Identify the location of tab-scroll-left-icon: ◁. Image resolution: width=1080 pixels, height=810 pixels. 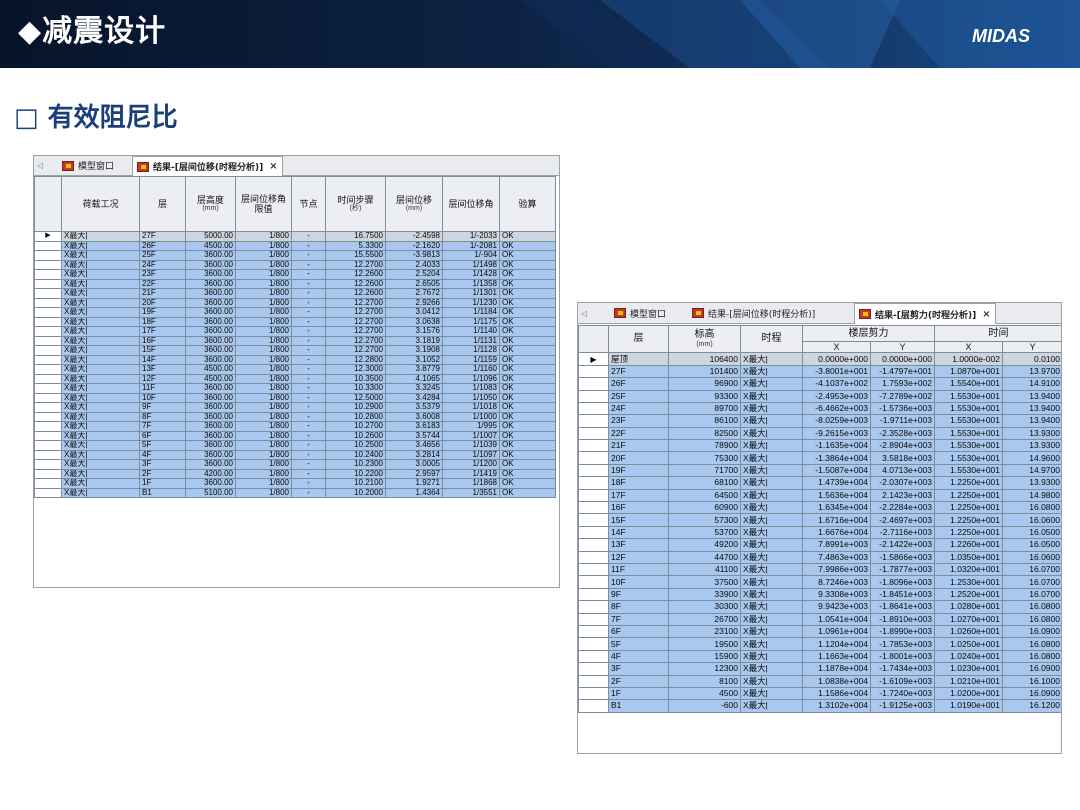
(40, 165).